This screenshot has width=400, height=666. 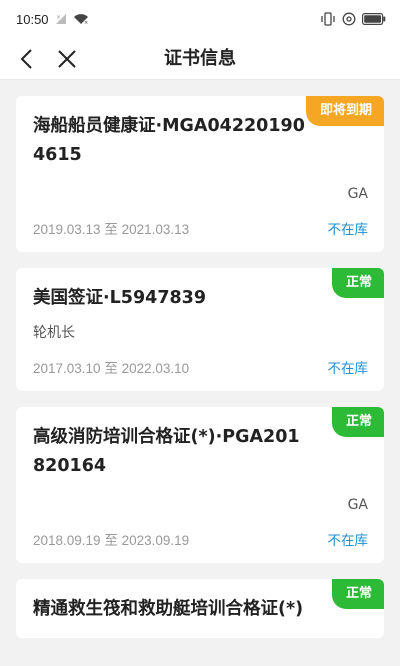 What do you see at coordinates (111, 540) in the screenshot?
I see `certificate-date-range: 2018.09.19 至 2023.09.19` at bounding box center [111, 540].